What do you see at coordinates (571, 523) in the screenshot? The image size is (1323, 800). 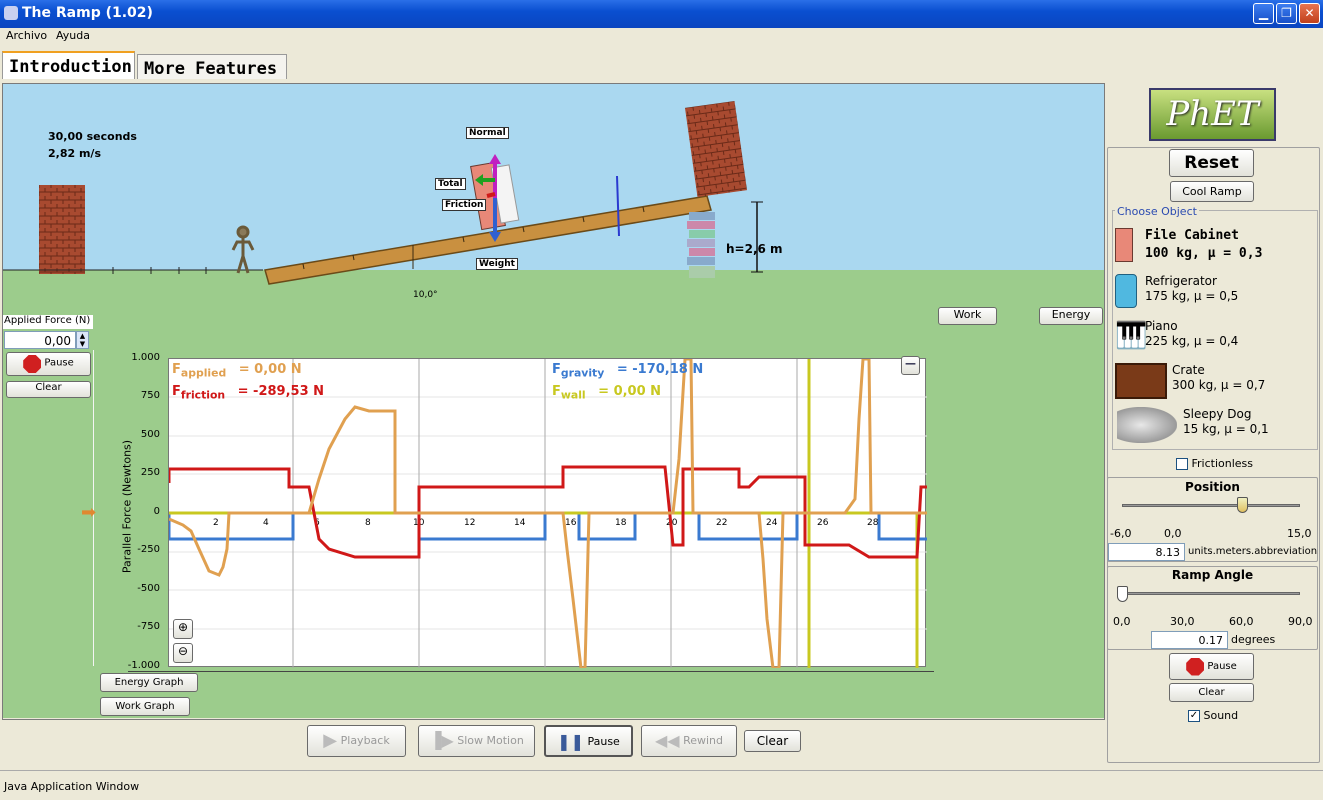 I see `x-tick: 16` at bounding box center [571, 523].